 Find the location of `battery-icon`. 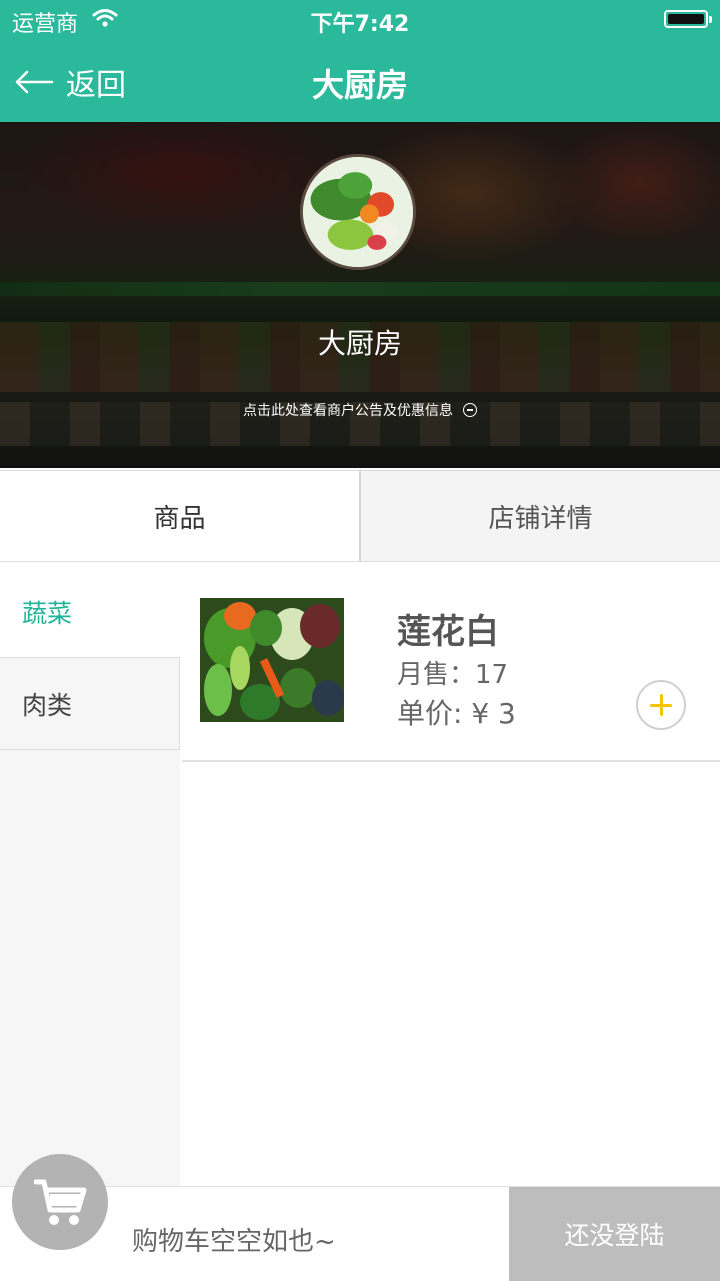

battery-icon is located at coordinates (688, 19).